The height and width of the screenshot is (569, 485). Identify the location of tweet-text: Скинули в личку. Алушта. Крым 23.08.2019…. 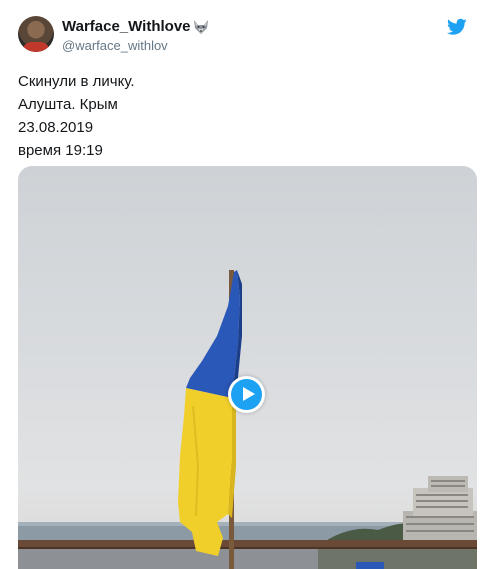
(76, 116).